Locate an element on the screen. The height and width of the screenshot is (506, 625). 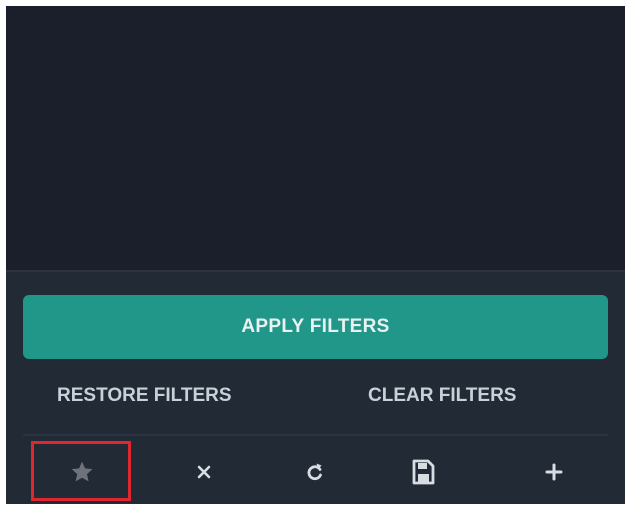
restore-filters-label: RESTORE FILTERS is located at coordinates (144, 395).